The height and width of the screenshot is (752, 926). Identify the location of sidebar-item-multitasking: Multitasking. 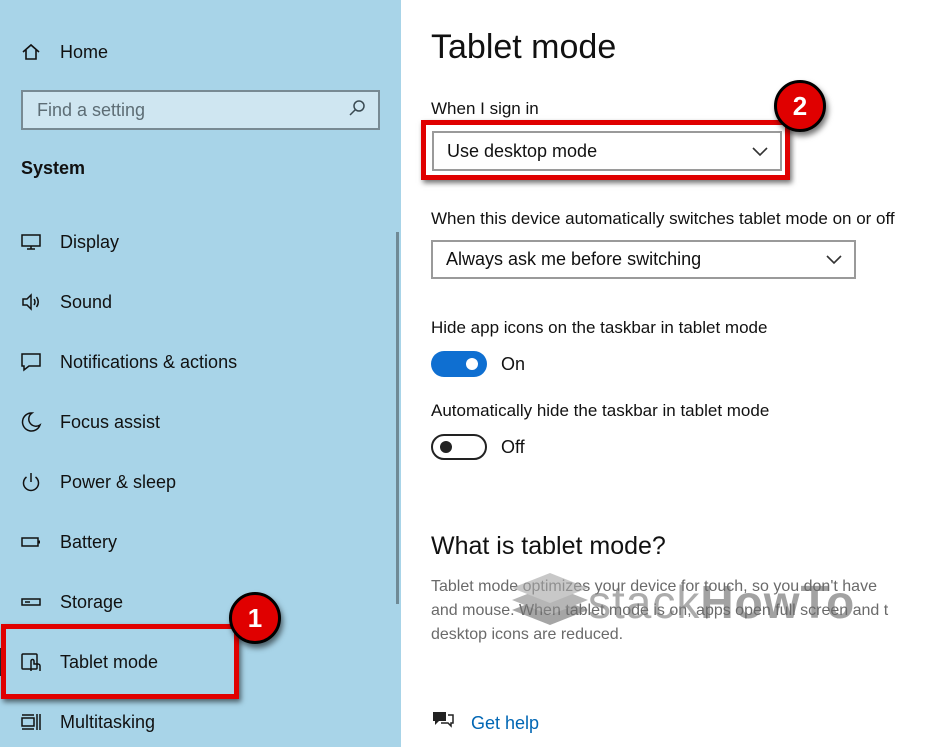
(198, 722).